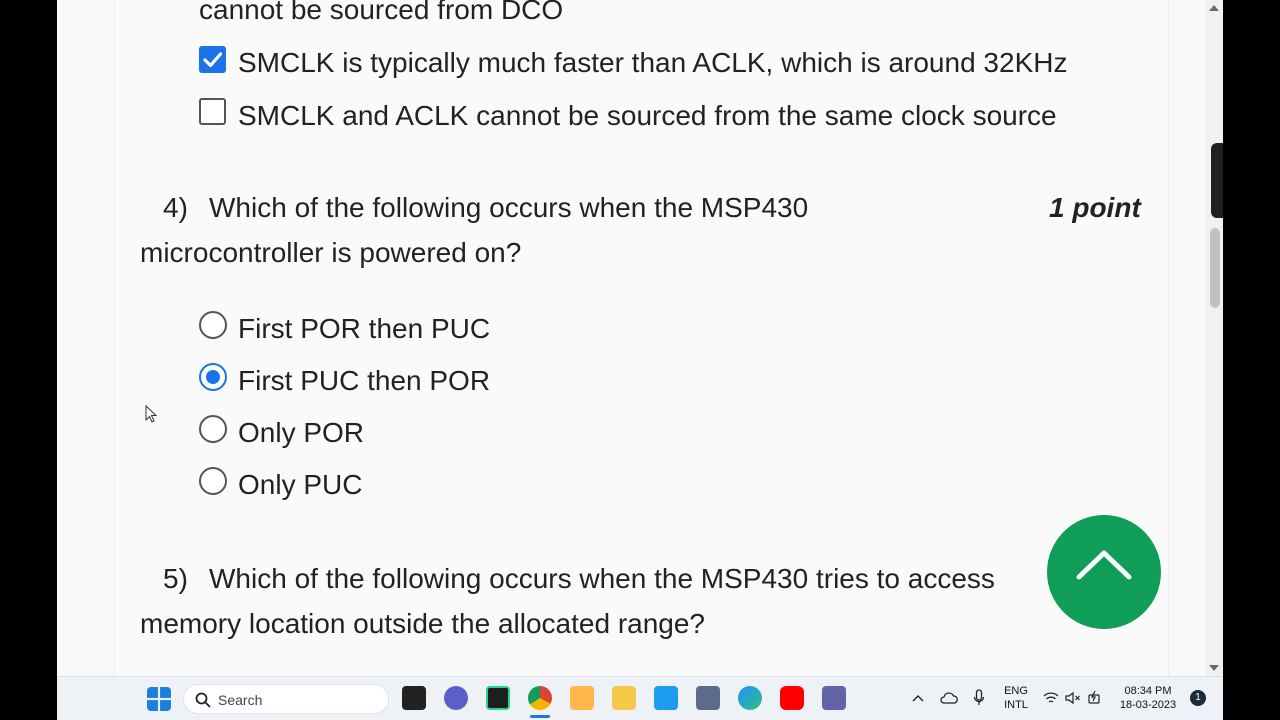 The image size is (1280, 720). Describe the element at coordinates (1073, 698) in the screenshot. I see `volume-muted-icon` at that location.